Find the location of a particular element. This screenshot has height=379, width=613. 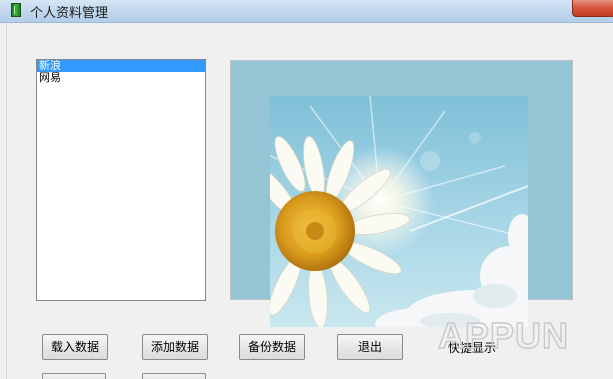

appun-watermark: APPUN is located at coordinates (503, 335).